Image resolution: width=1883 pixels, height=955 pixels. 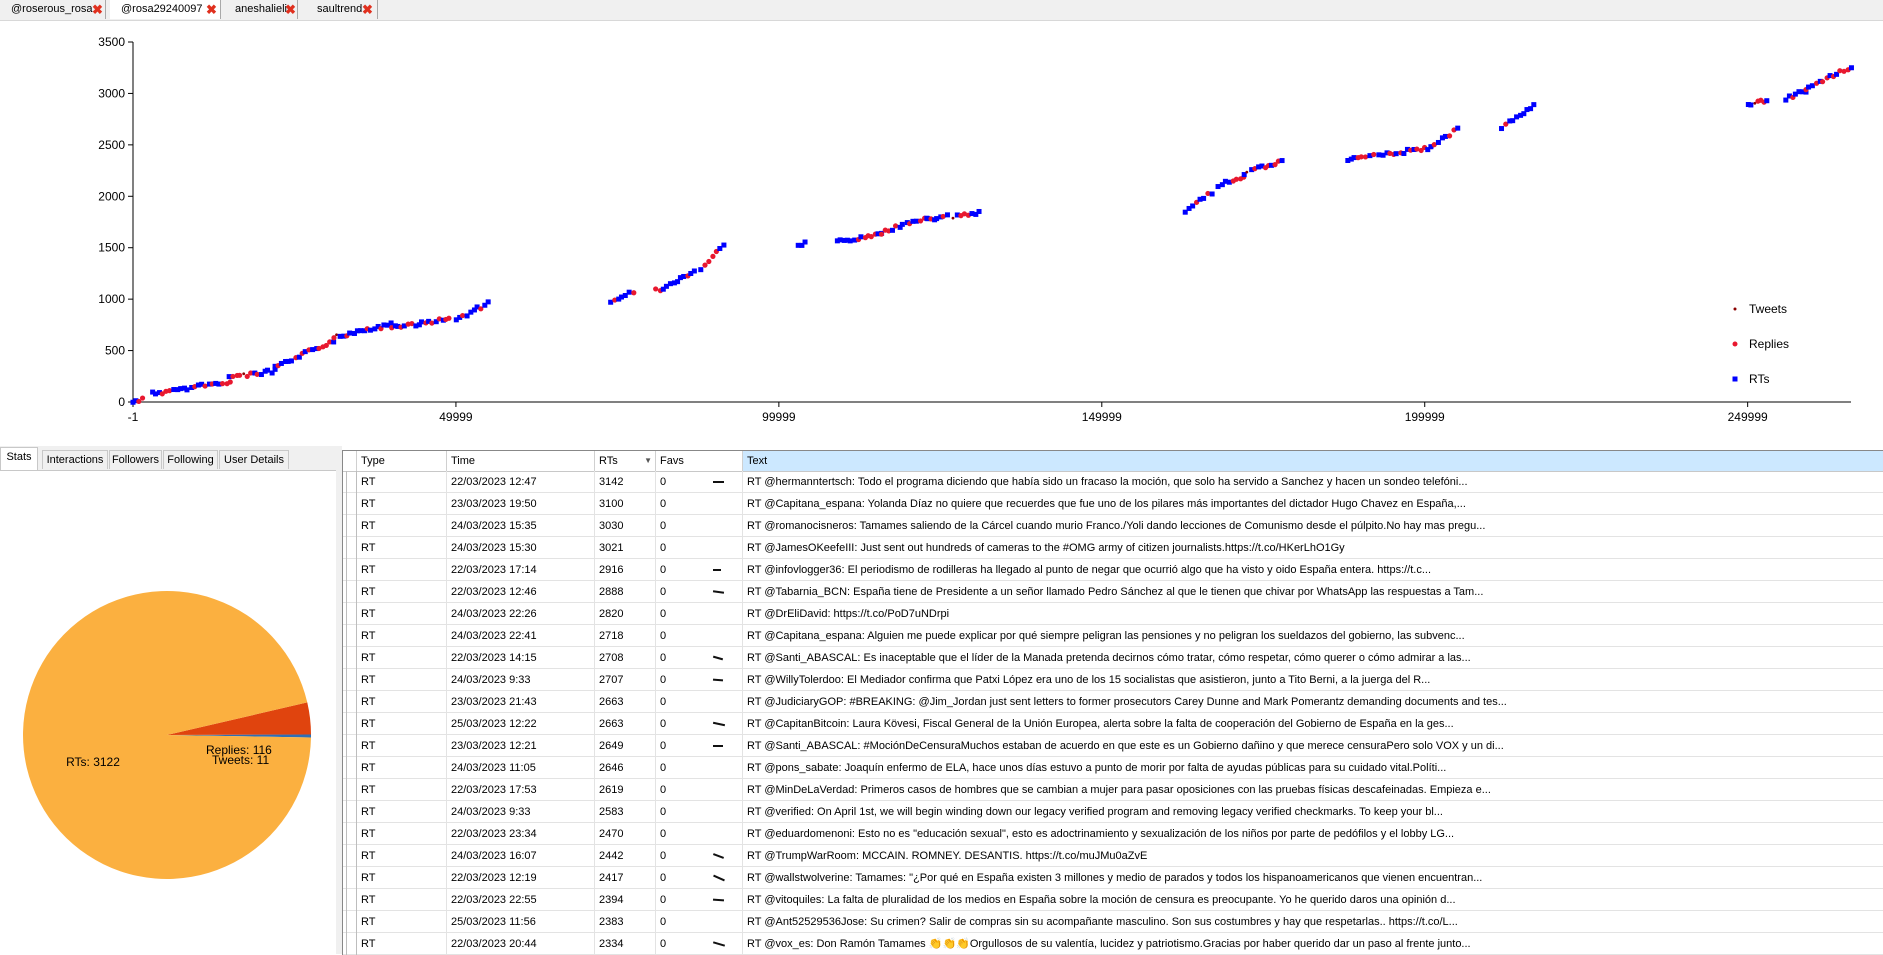 I want to click on tab-interactions: Interactions, so click(x=75, y=459).